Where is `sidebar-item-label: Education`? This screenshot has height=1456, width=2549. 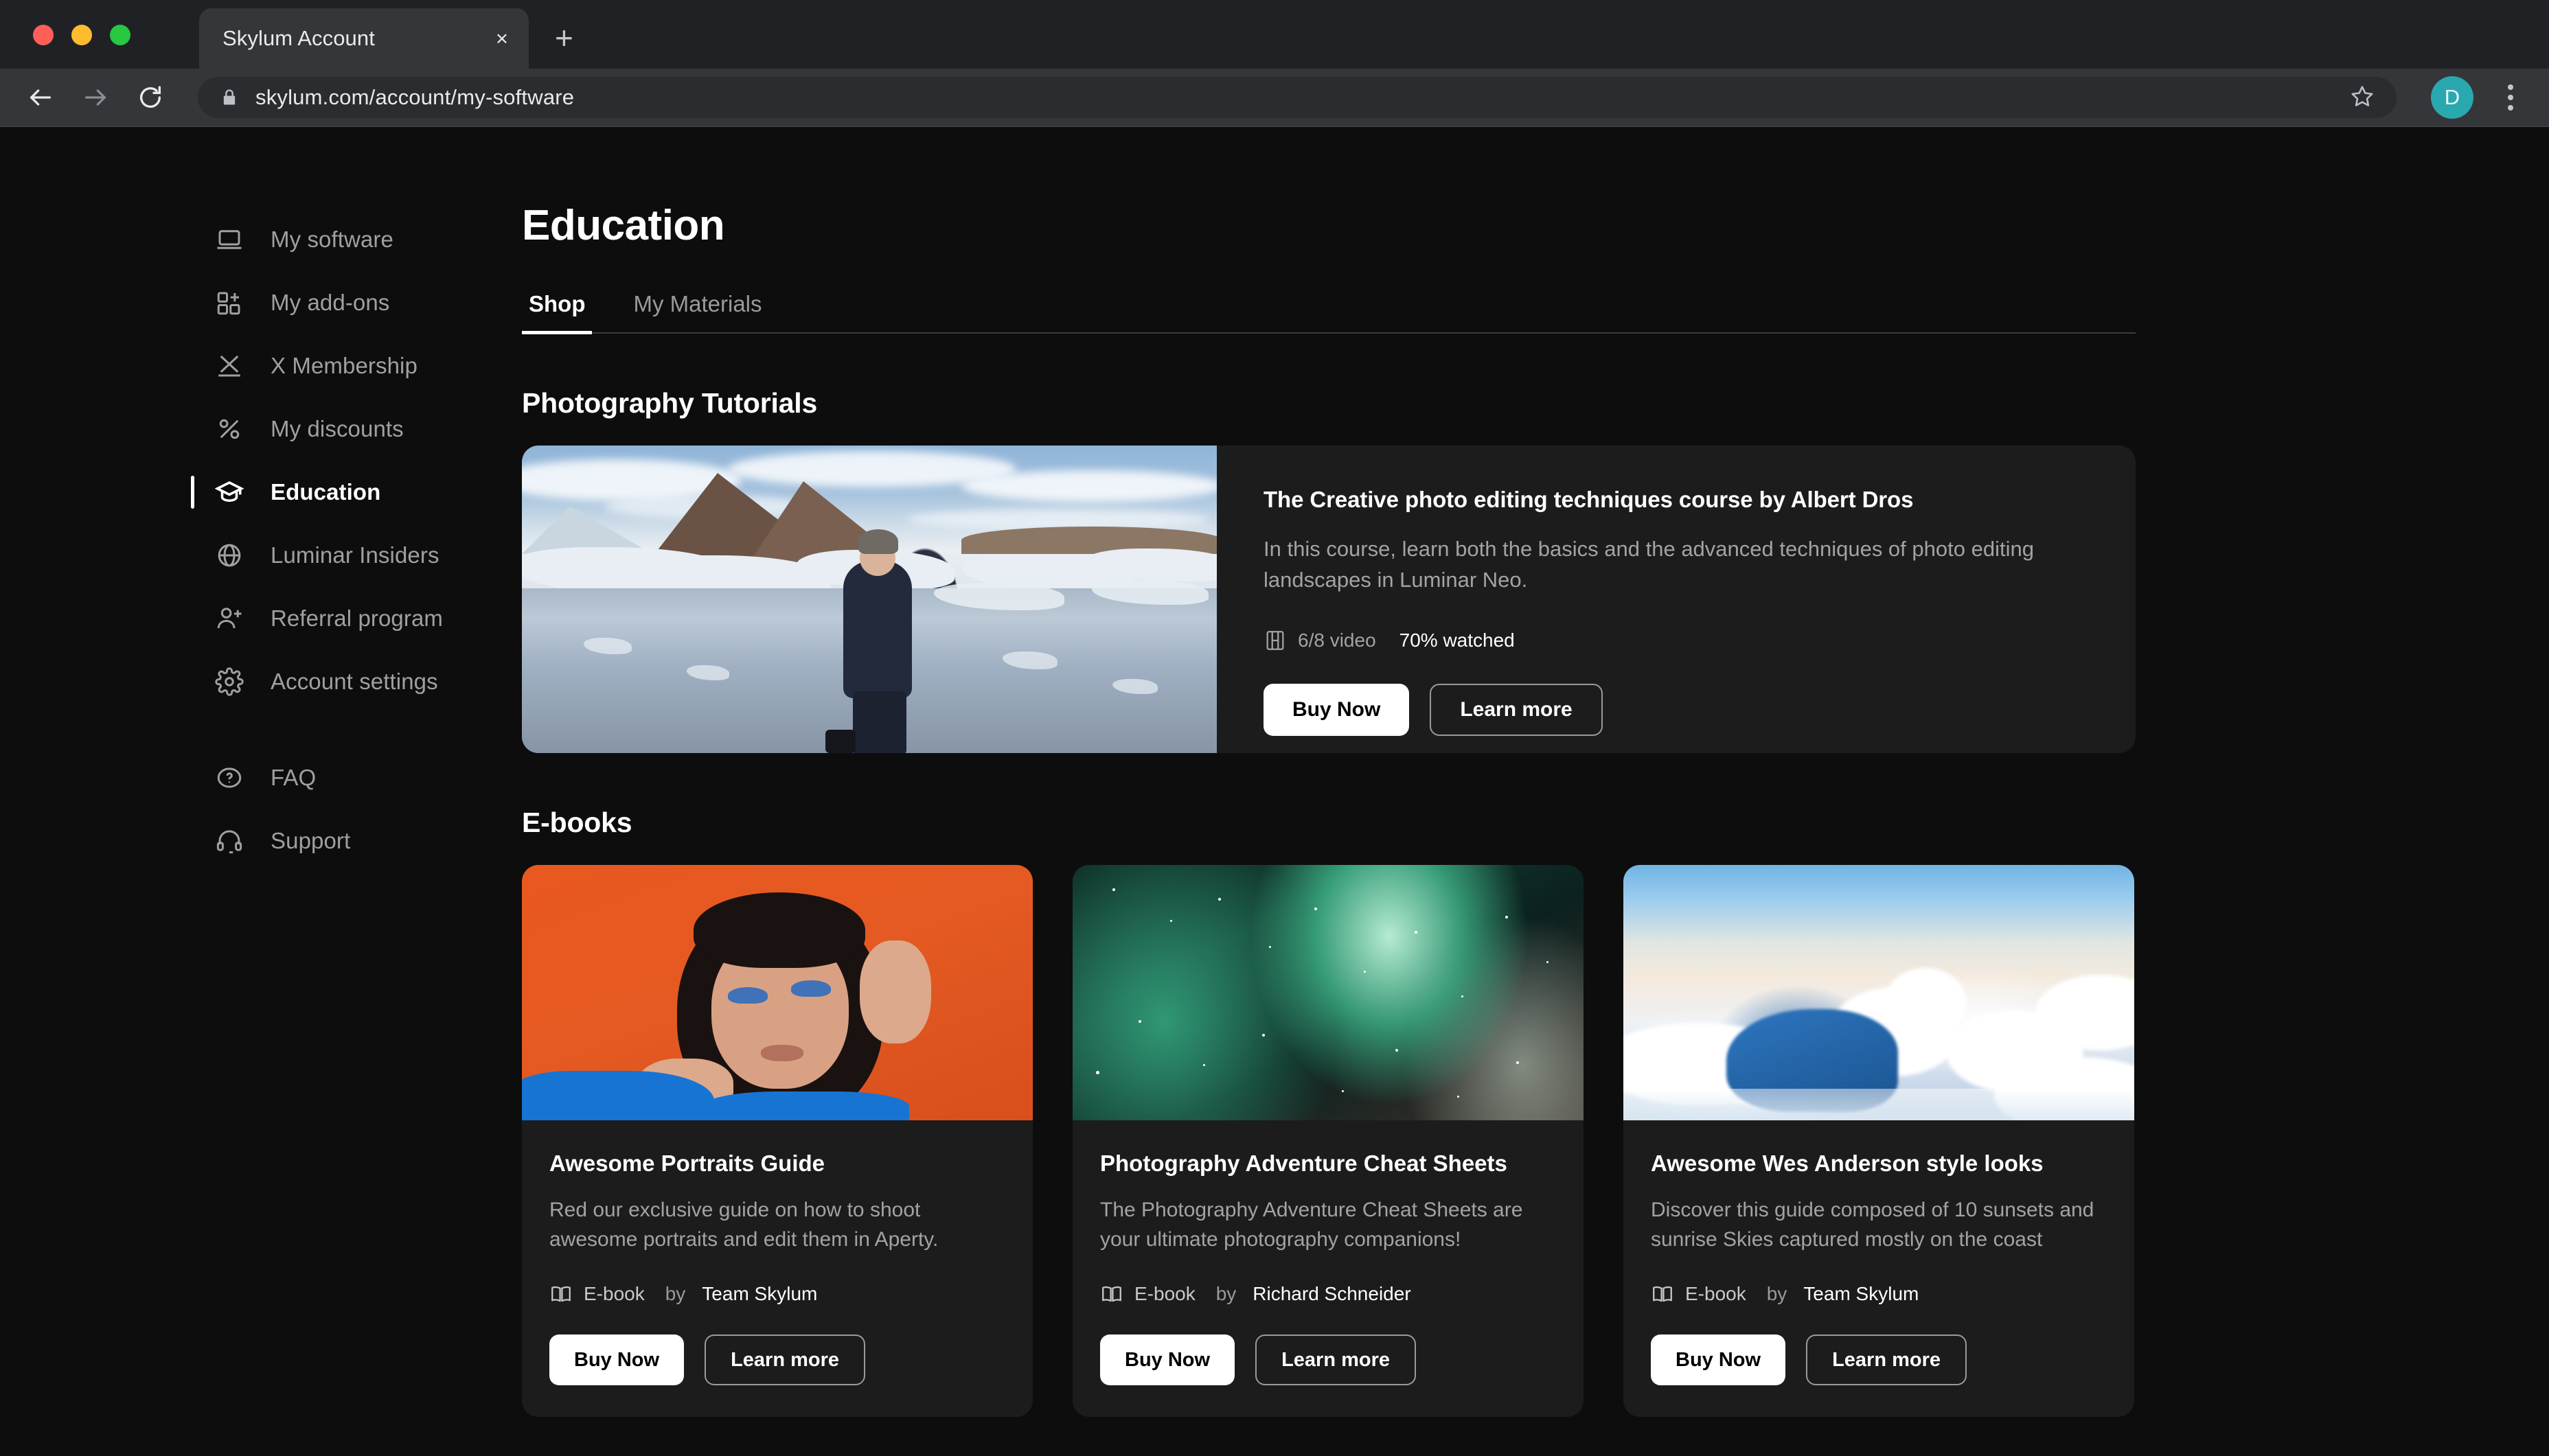
sidebar-item-label: Education is located at coordinates (326, 492).